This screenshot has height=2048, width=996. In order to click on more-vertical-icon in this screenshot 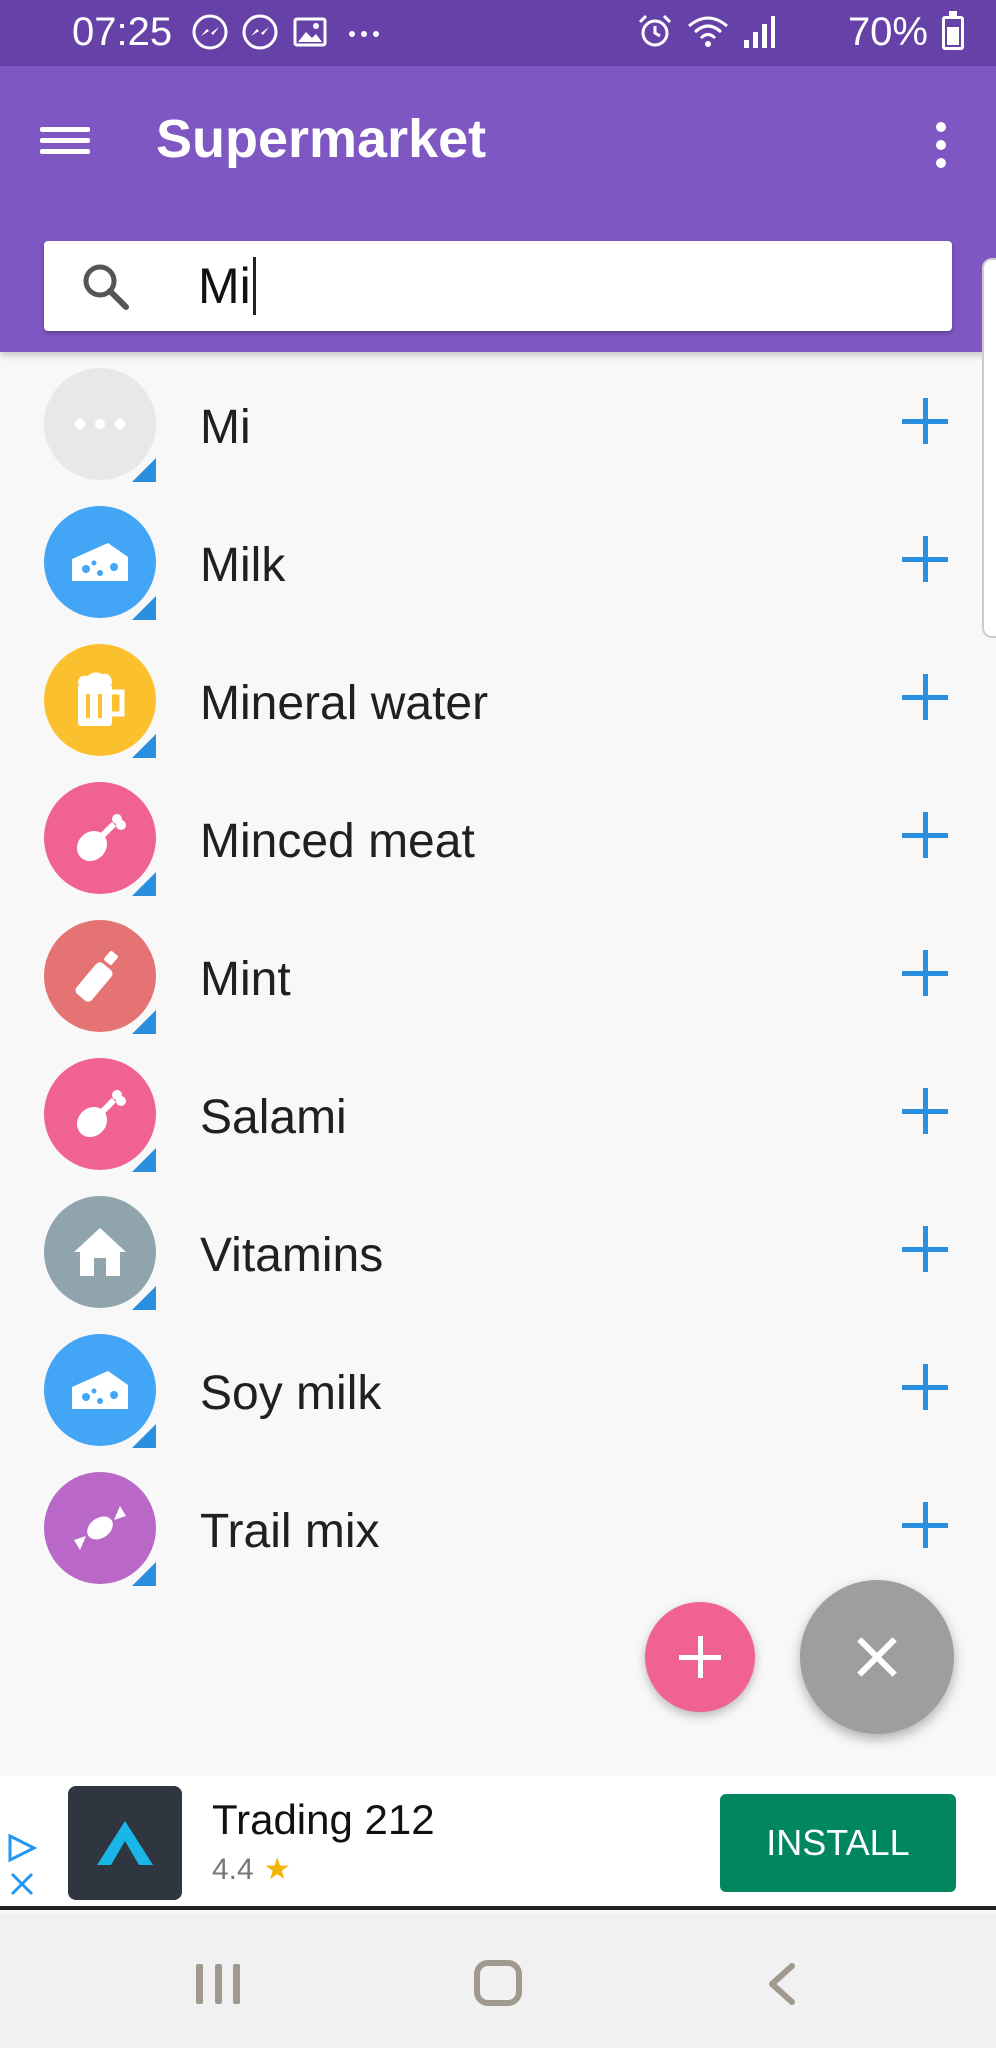, I will do `click(941, 146)`.